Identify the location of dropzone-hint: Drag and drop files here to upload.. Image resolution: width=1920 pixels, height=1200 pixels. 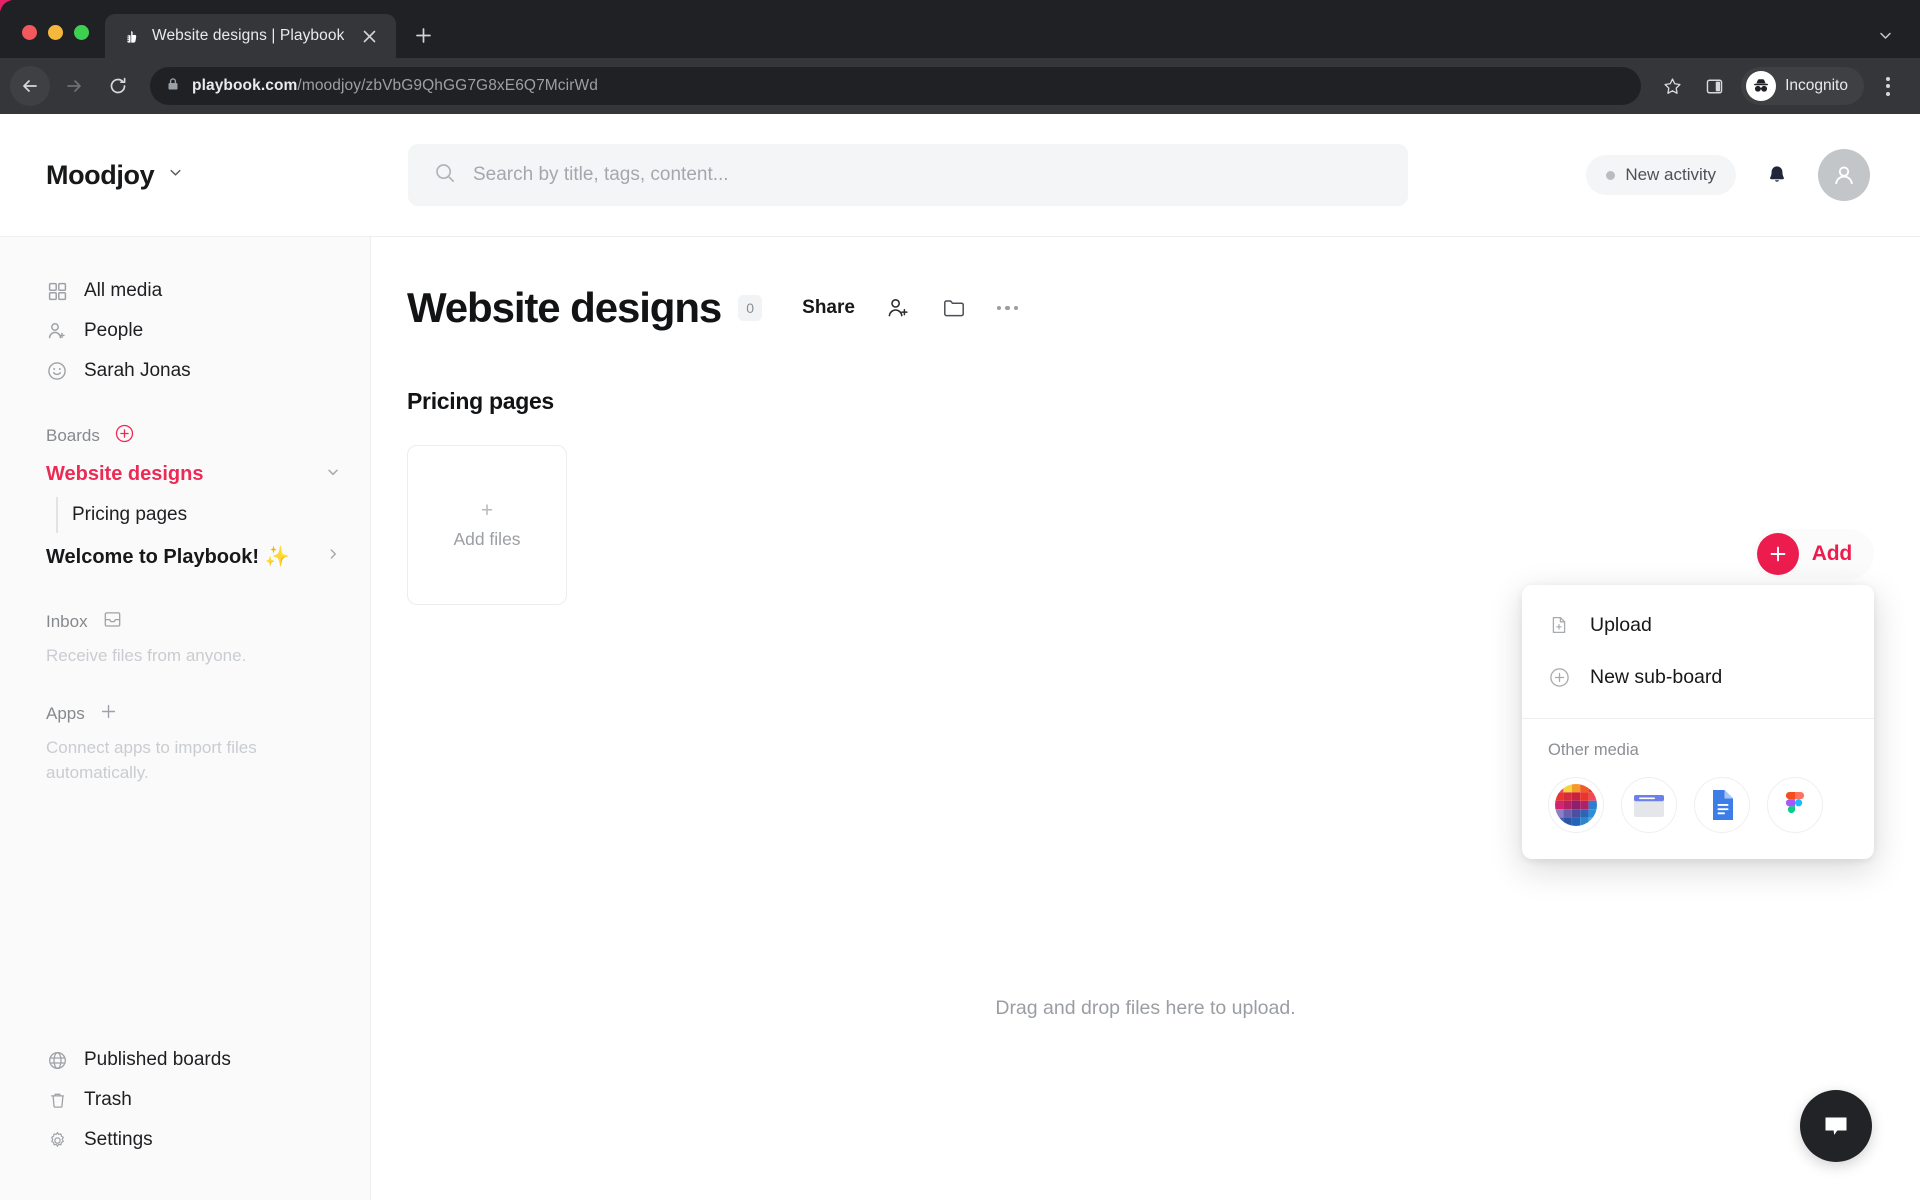
(1145, 1008).